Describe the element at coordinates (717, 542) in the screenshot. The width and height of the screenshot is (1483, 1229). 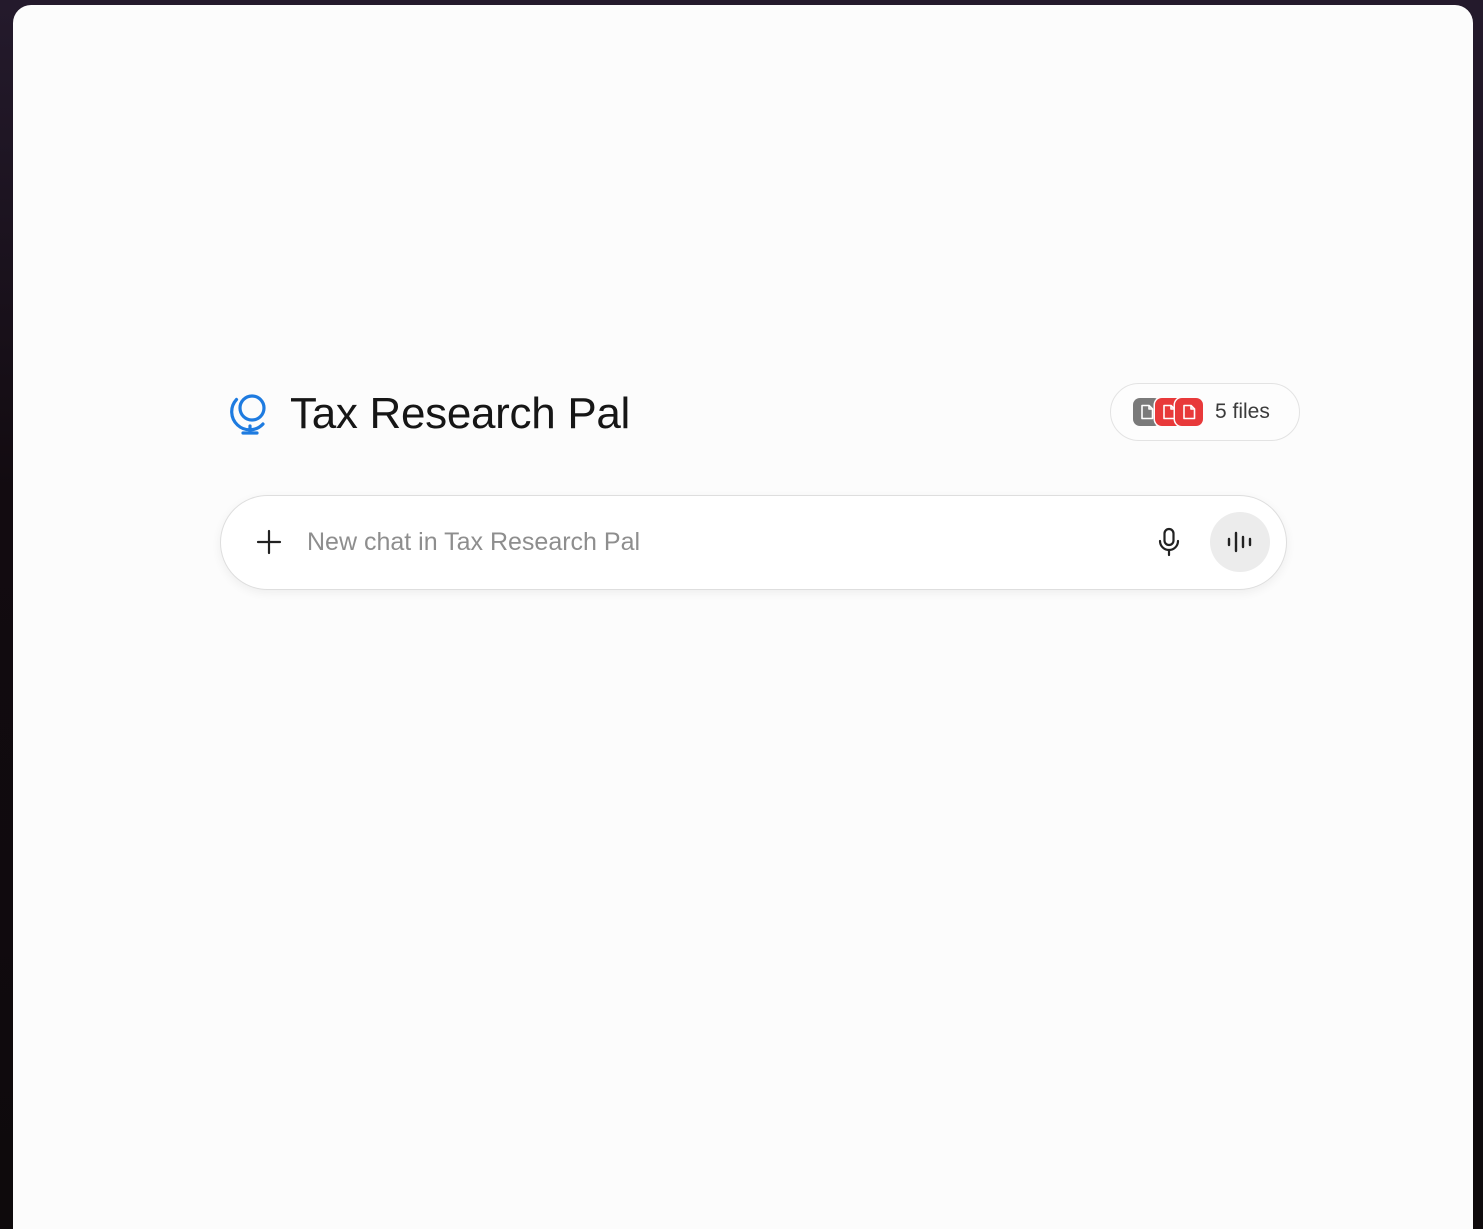
I see `chat-input` at that location.